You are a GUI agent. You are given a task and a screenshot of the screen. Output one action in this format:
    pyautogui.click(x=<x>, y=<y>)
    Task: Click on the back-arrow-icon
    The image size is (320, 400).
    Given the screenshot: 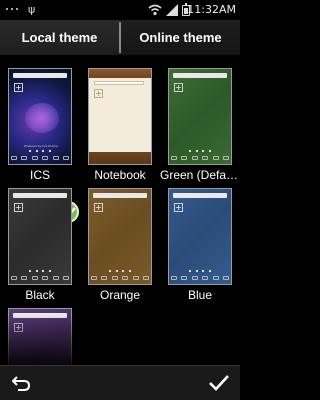 What is the action you would take?
    pyautogui.click(x=21, y=383)
    